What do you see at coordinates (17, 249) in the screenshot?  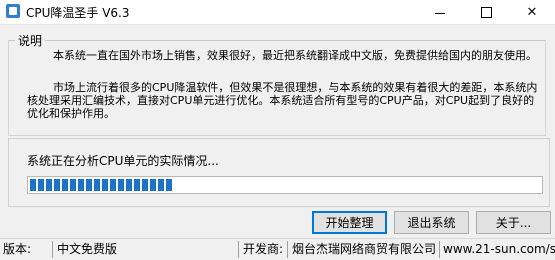 I see `version-label: 版本:` at bounding box center [17, 249].